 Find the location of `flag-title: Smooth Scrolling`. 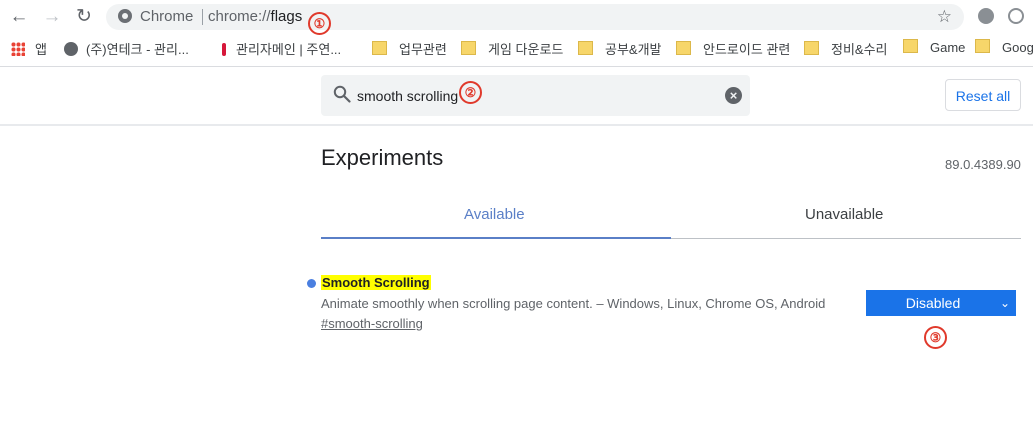

flag-title: Smooth Scrolling is located at coordinates (376, 282).